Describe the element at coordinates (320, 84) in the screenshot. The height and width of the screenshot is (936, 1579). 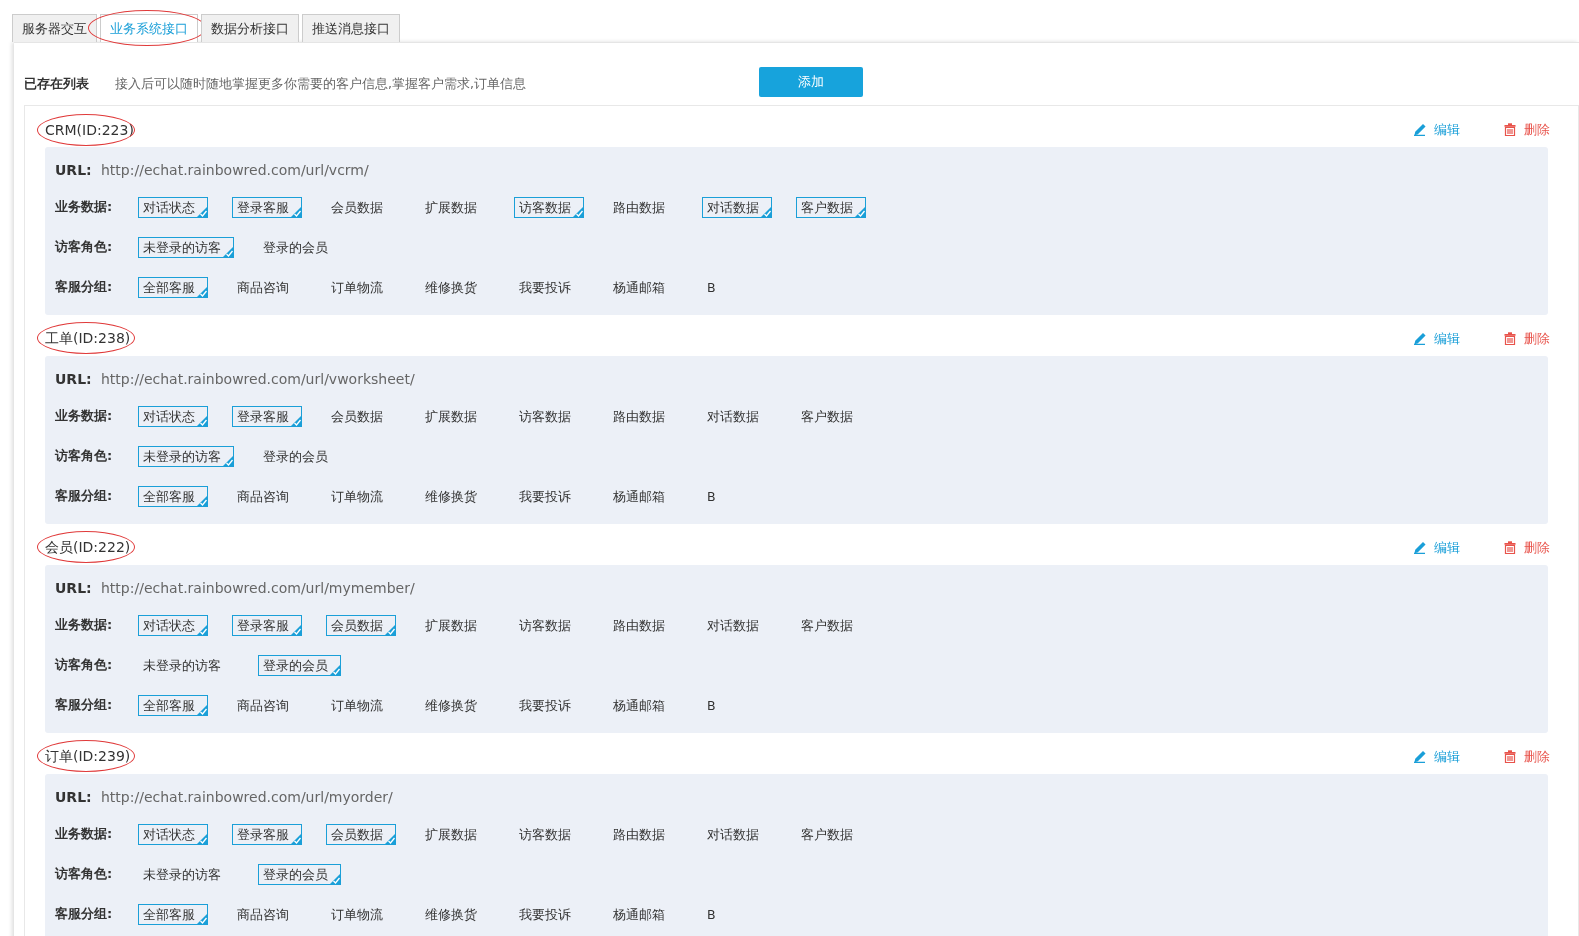
I see `hint-text: 接入后可以随时随地掌握更多你需要的客户信息,掌握客户需求,订单信息` at that location.